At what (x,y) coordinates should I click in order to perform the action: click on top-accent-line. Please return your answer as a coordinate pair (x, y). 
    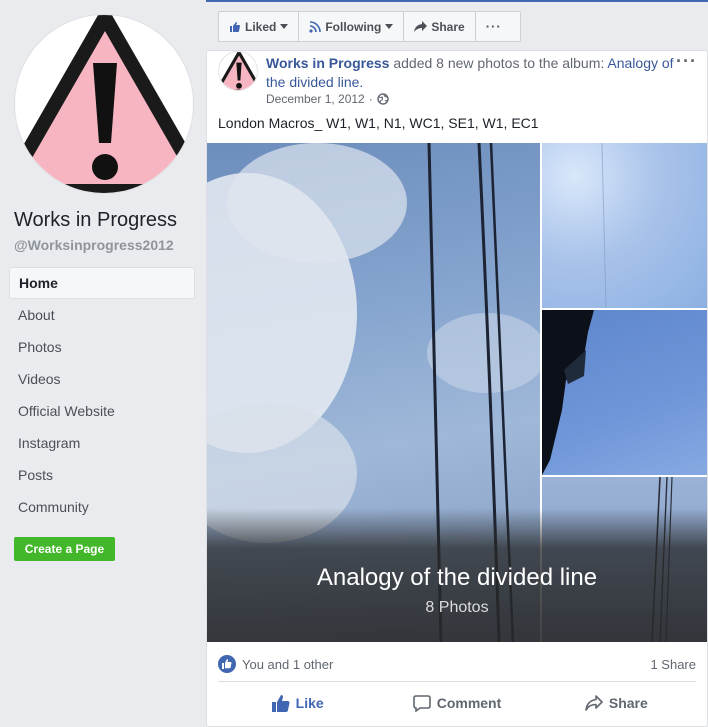
    Looking at the image, I should click on (457, 1).